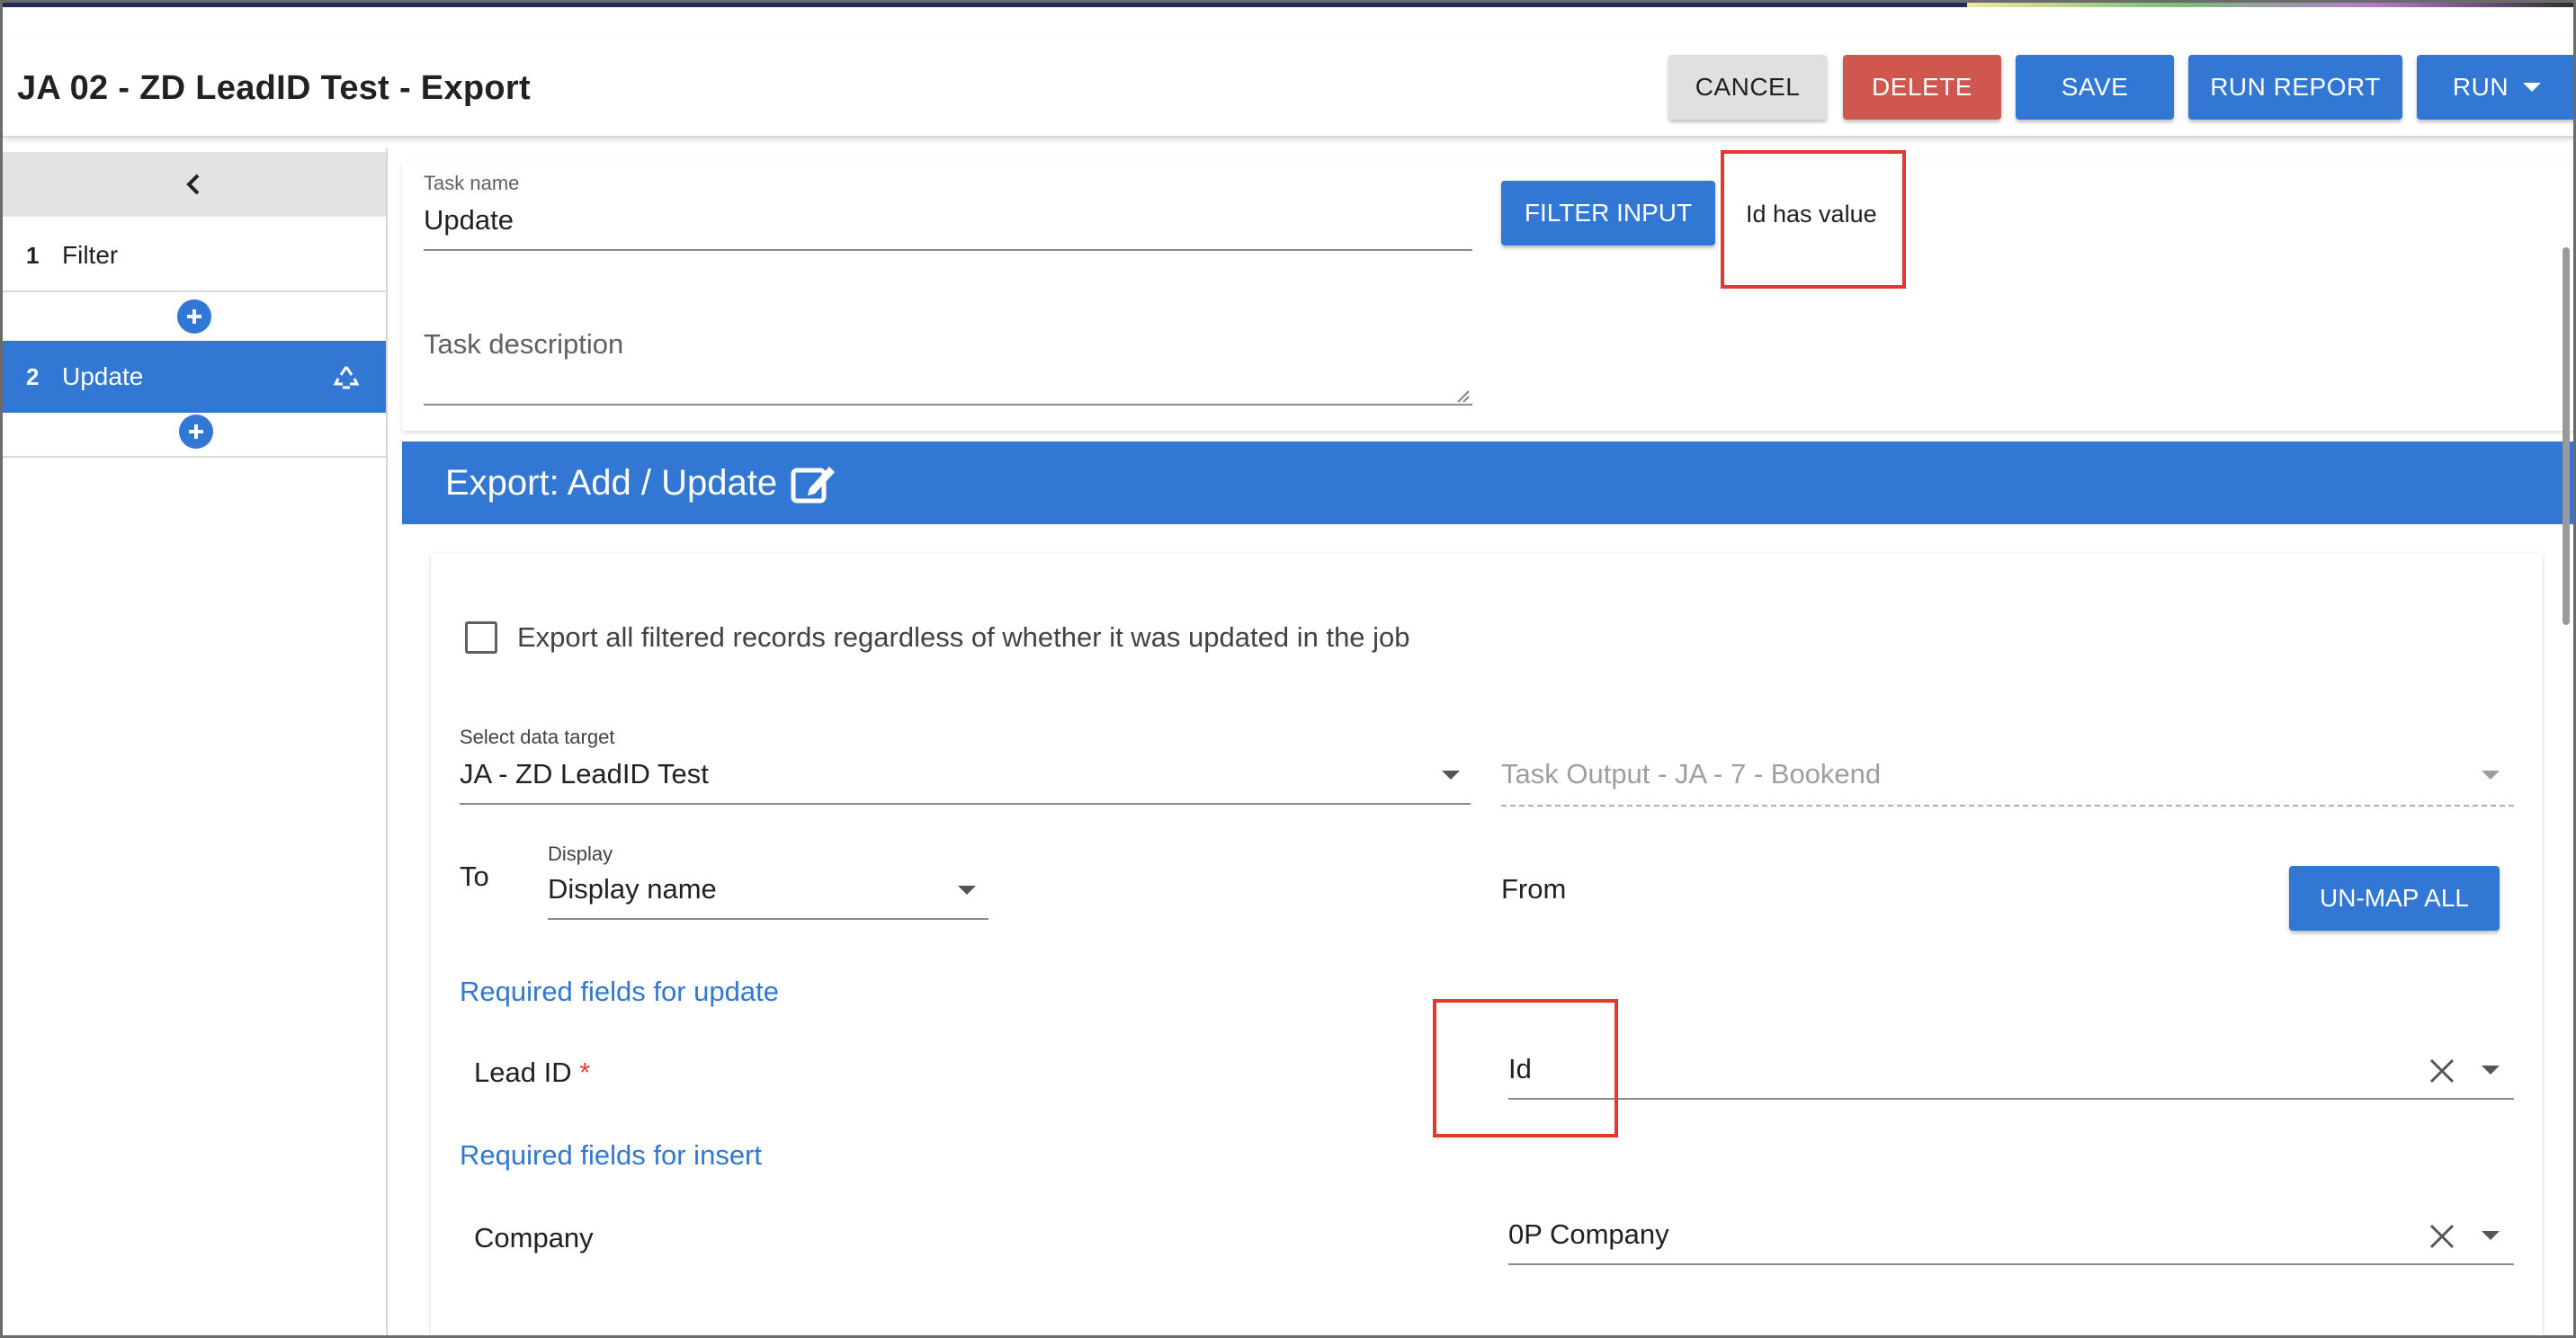  I want to click on task-name-label: Task name, so click(472, 183).